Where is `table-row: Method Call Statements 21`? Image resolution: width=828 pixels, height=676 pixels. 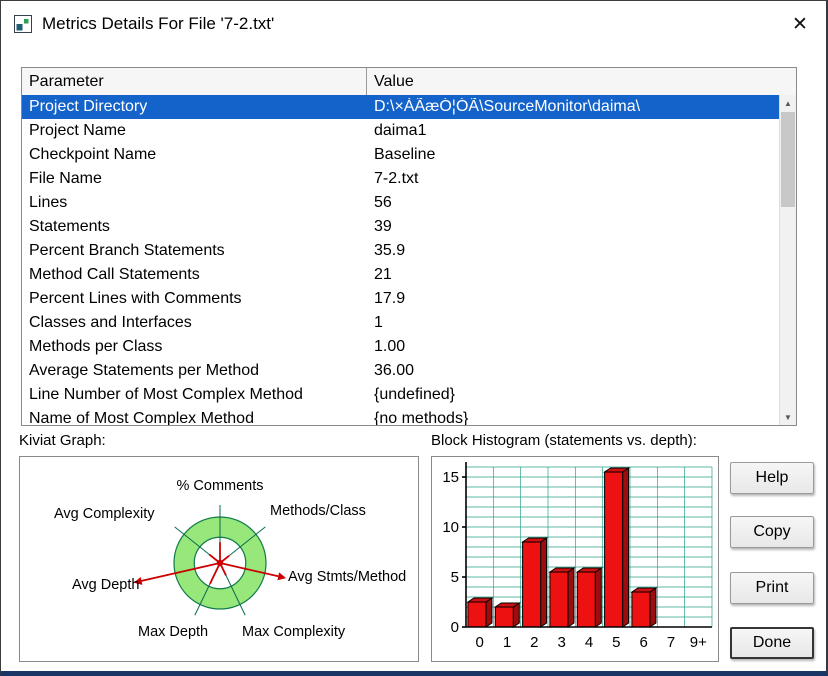 table-row: Method Call Statements 21 is located at coordinates (400, 275).